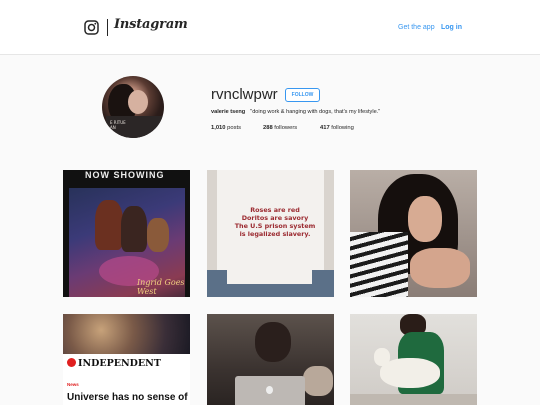 This screenshot has height=405, width=540. Describe the element at coordinates (342, 128) in the screenshot. I see `following-label: following` at that location.